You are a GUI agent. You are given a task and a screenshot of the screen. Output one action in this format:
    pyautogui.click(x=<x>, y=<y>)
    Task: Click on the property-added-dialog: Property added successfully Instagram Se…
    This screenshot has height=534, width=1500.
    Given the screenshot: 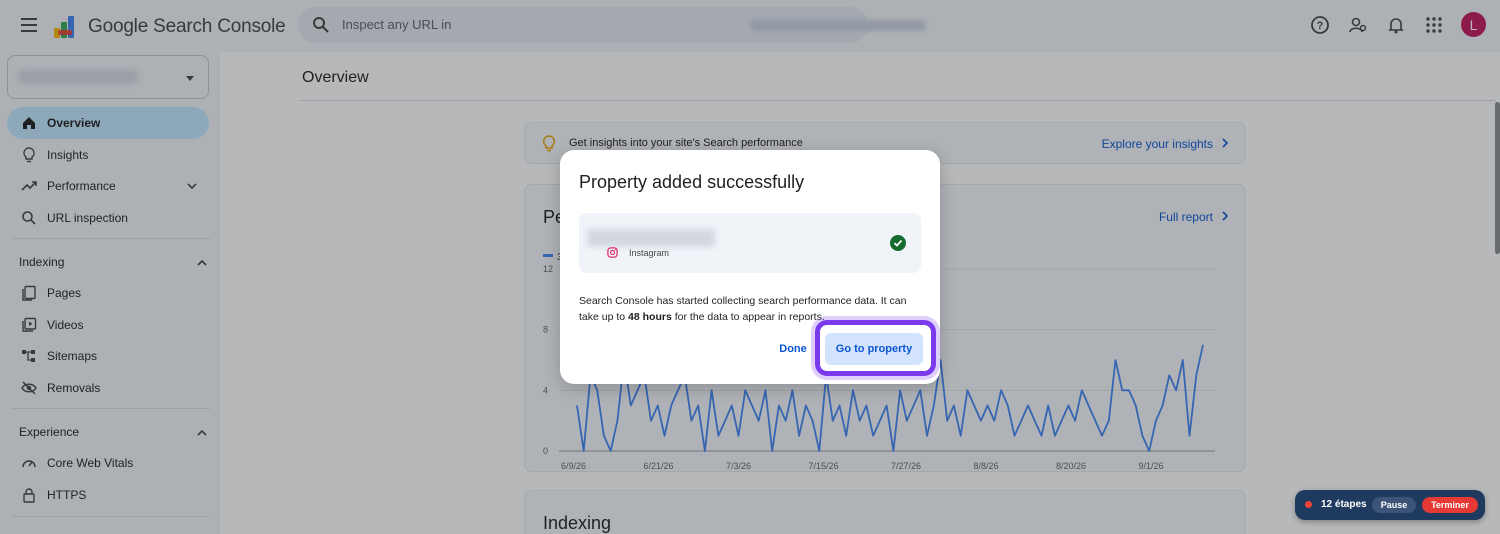 What is the action you would take?
    pyautogui.click(x=750, y=267)
    